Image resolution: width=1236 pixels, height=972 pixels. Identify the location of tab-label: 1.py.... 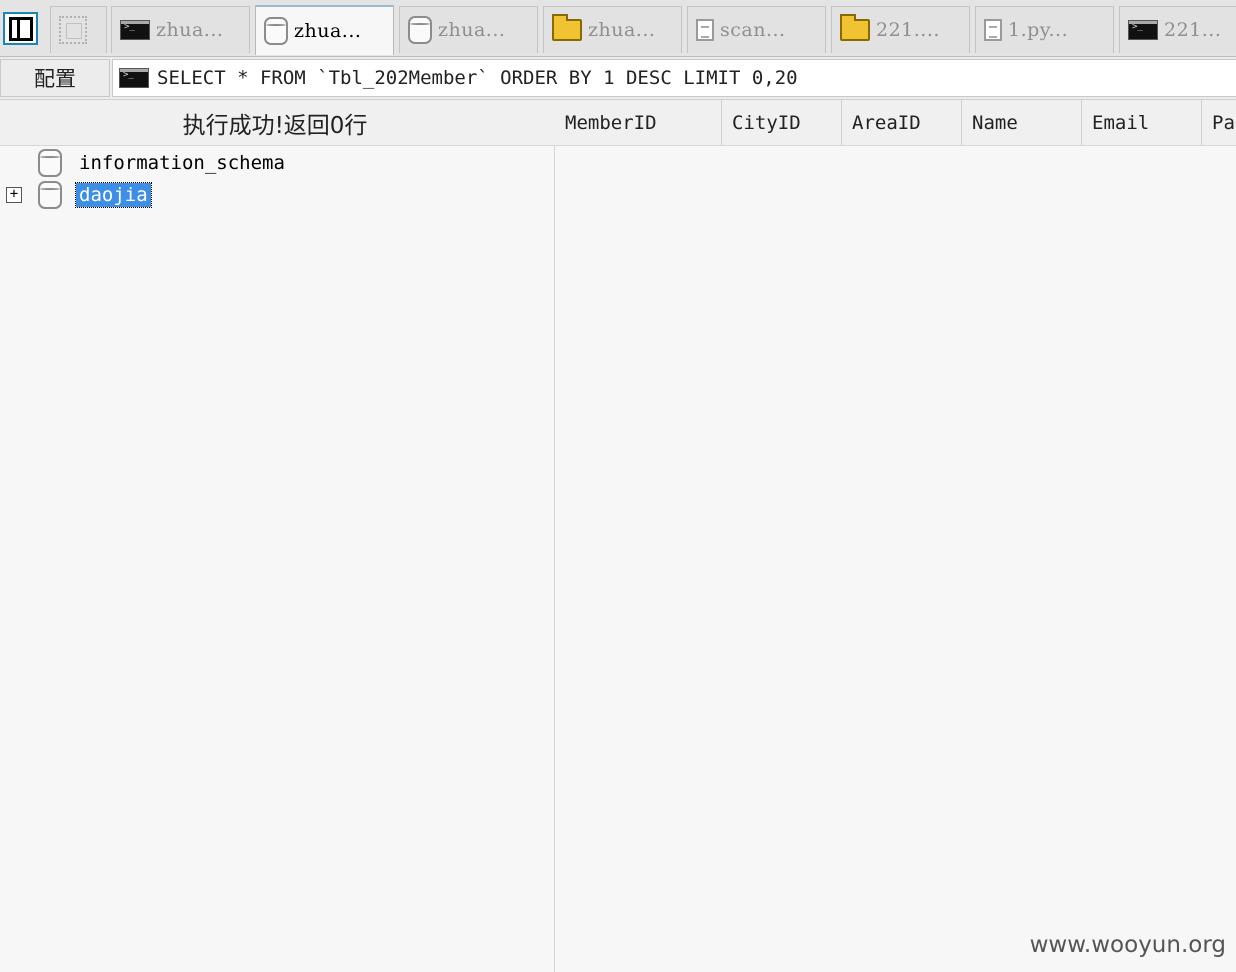
(1038, 30).